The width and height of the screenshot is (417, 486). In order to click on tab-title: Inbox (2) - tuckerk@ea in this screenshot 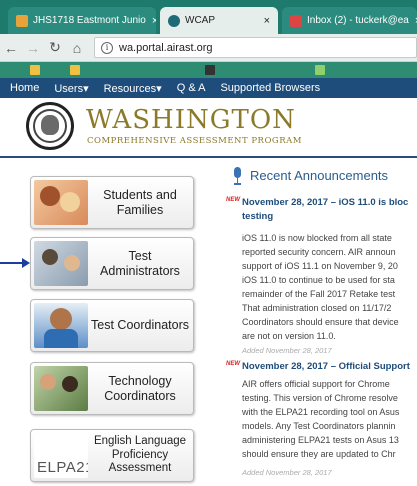, I will do `click(358, 20)`.